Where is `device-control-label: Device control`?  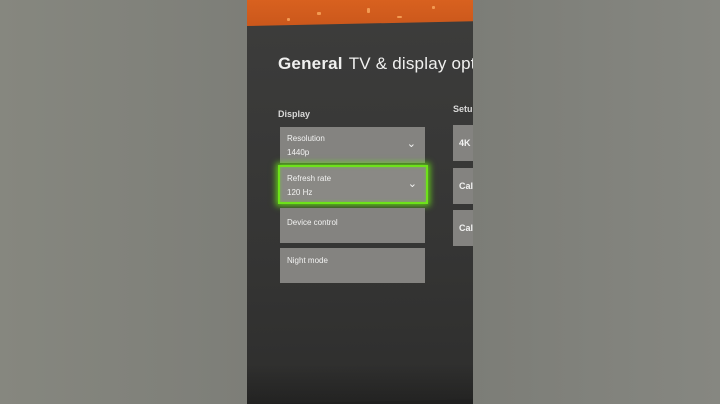
device-control-label: Device control is located at coordinates (312, 222).